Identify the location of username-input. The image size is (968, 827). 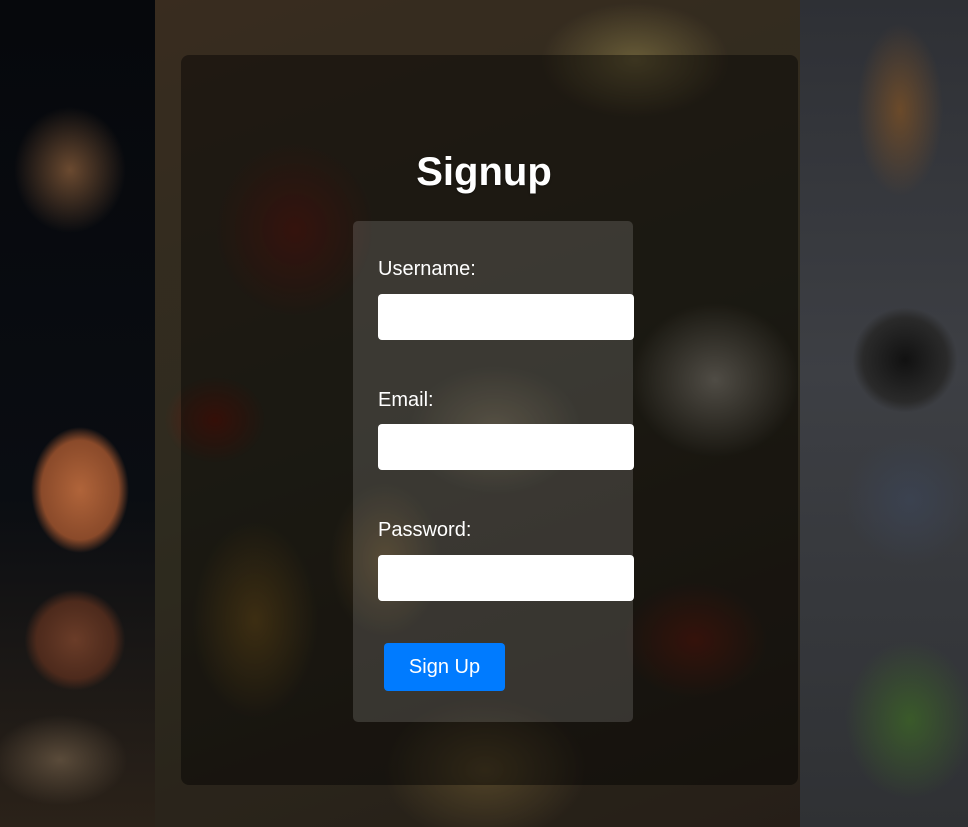
(506, 317).